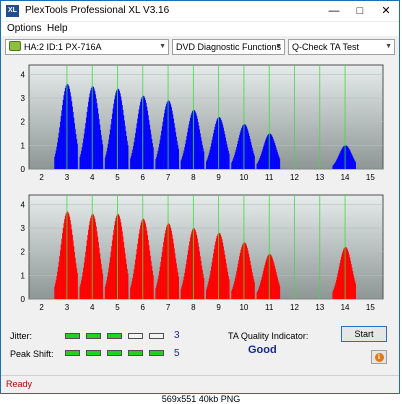 The width and height of the screenshot is (402, 404). I want to click on test-select: Q-Check TA Test ▼, so click(341, 47).